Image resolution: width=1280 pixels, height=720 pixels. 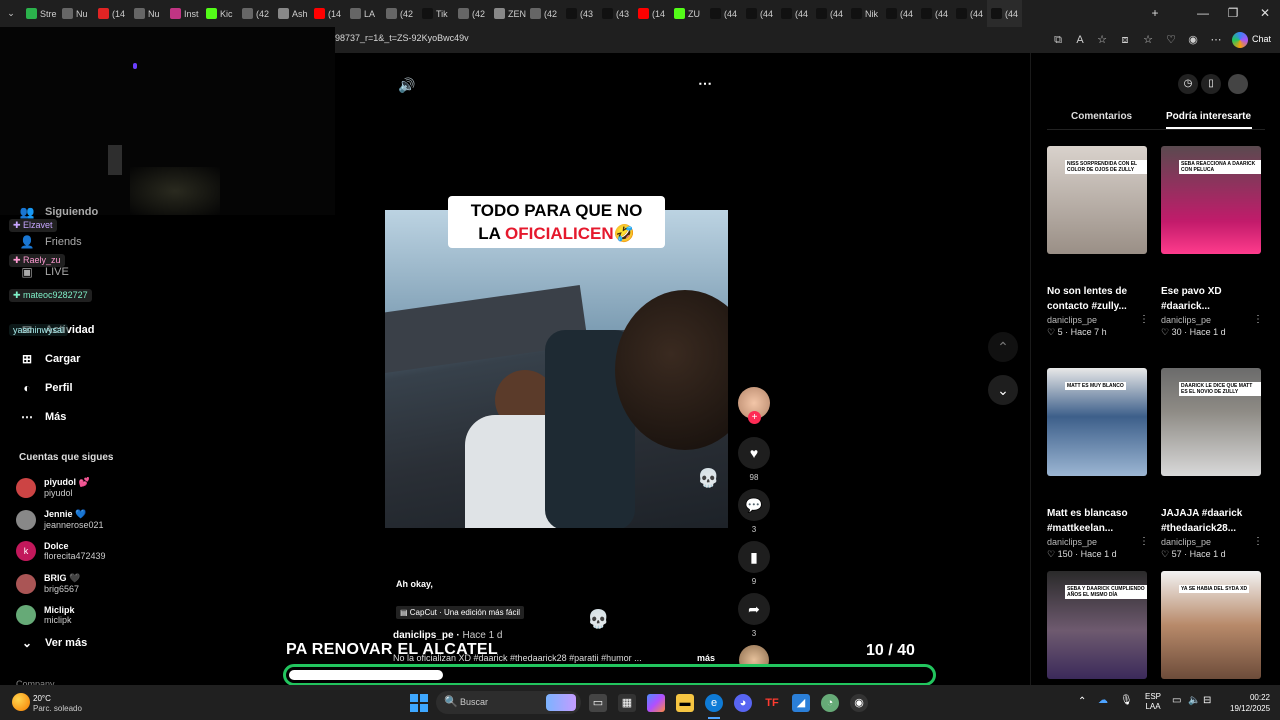 I want to click on taskbar-search: 🔍 Buscar, so click(x=508, y=702).